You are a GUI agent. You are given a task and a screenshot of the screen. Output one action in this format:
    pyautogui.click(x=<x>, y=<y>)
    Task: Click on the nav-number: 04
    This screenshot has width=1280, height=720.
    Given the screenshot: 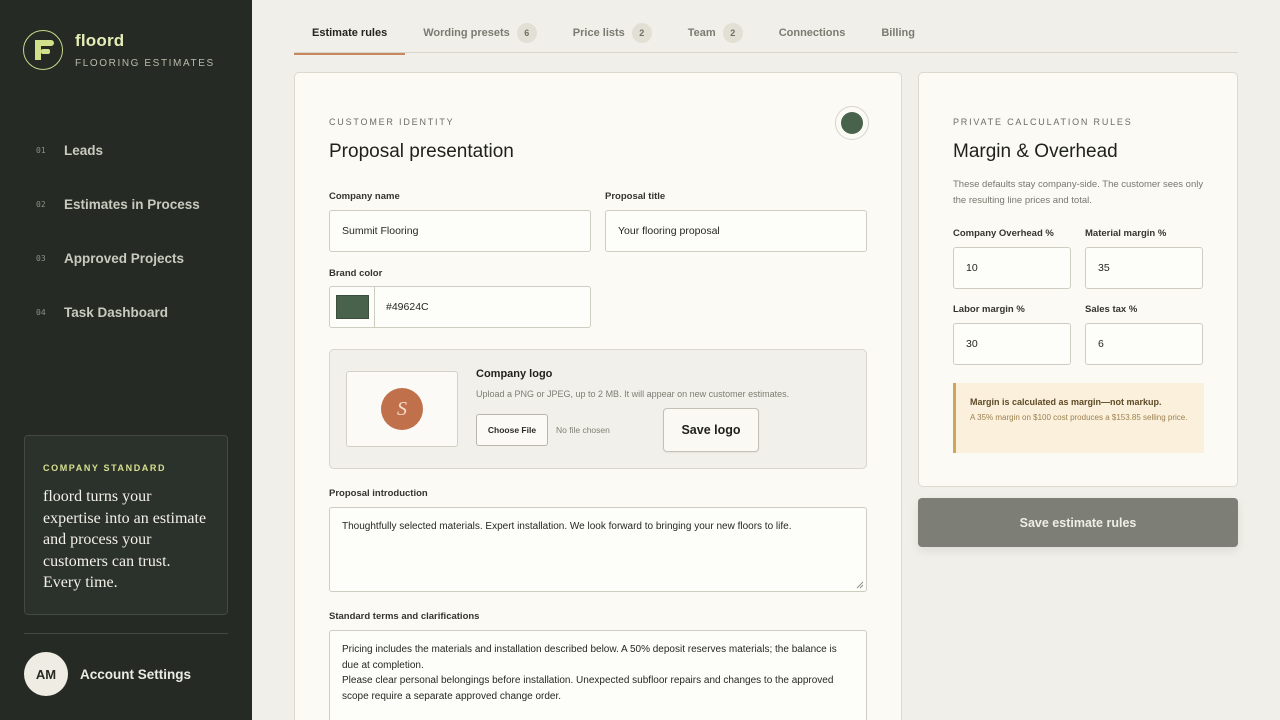 What is the action you would take?
    pyautogui.click(x=41, y=312)
    